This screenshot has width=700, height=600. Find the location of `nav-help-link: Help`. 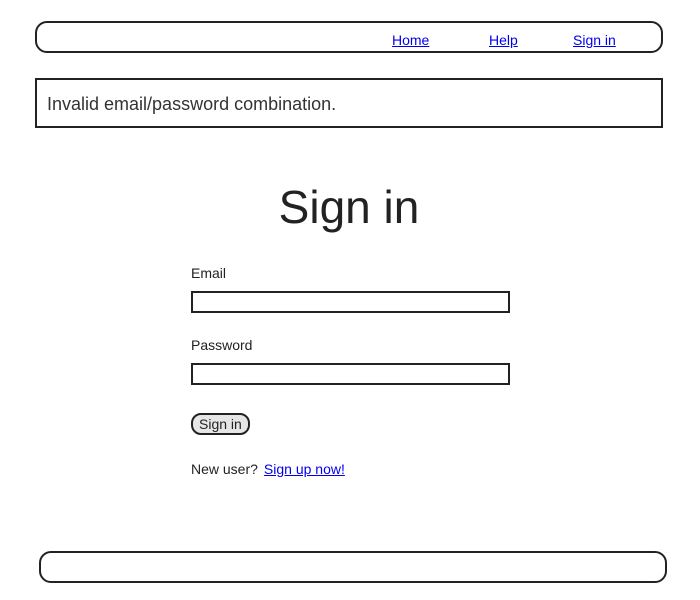

nav-help-link: Help is located at coordinates (503, 40).